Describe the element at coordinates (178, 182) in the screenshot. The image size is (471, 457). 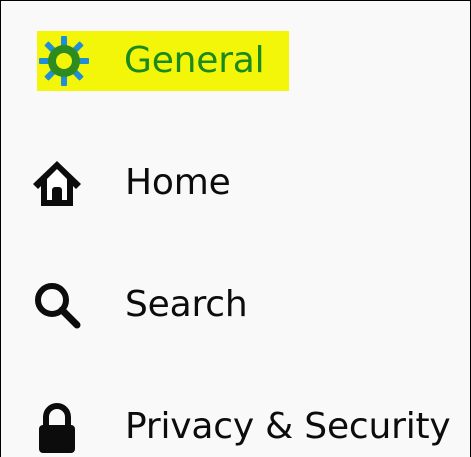
I see `sidebar-item-label: Home` at that location.